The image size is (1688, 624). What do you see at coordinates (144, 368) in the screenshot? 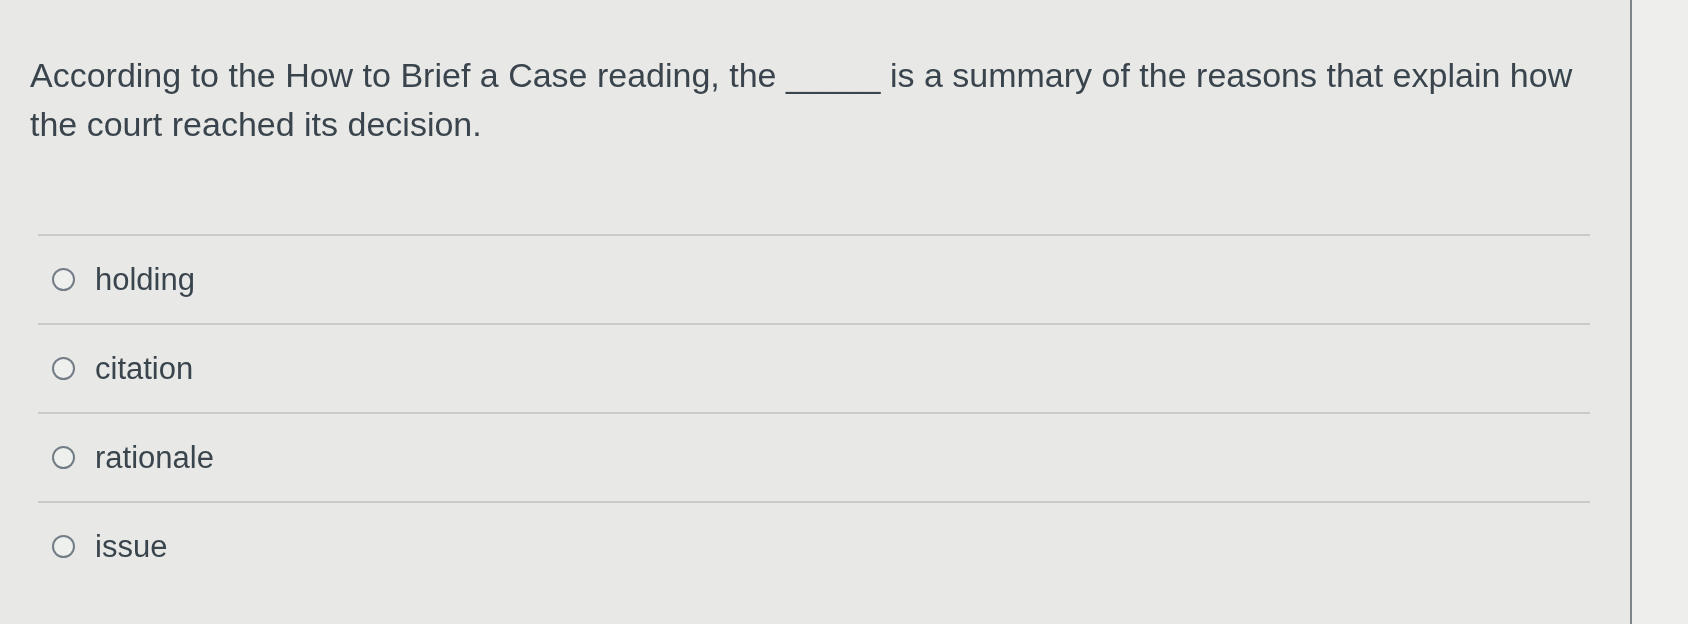
I see `option-label: citation` at bounding box center [144, 368].